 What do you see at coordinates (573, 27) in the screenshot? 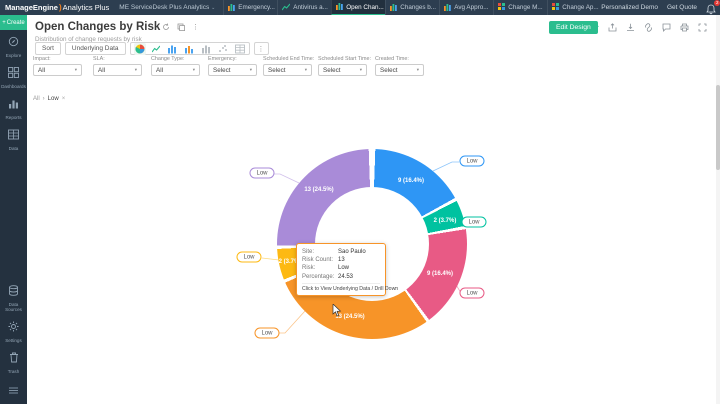
I see `edit-design-button: Edit Design` at bounding box center [573, 27].